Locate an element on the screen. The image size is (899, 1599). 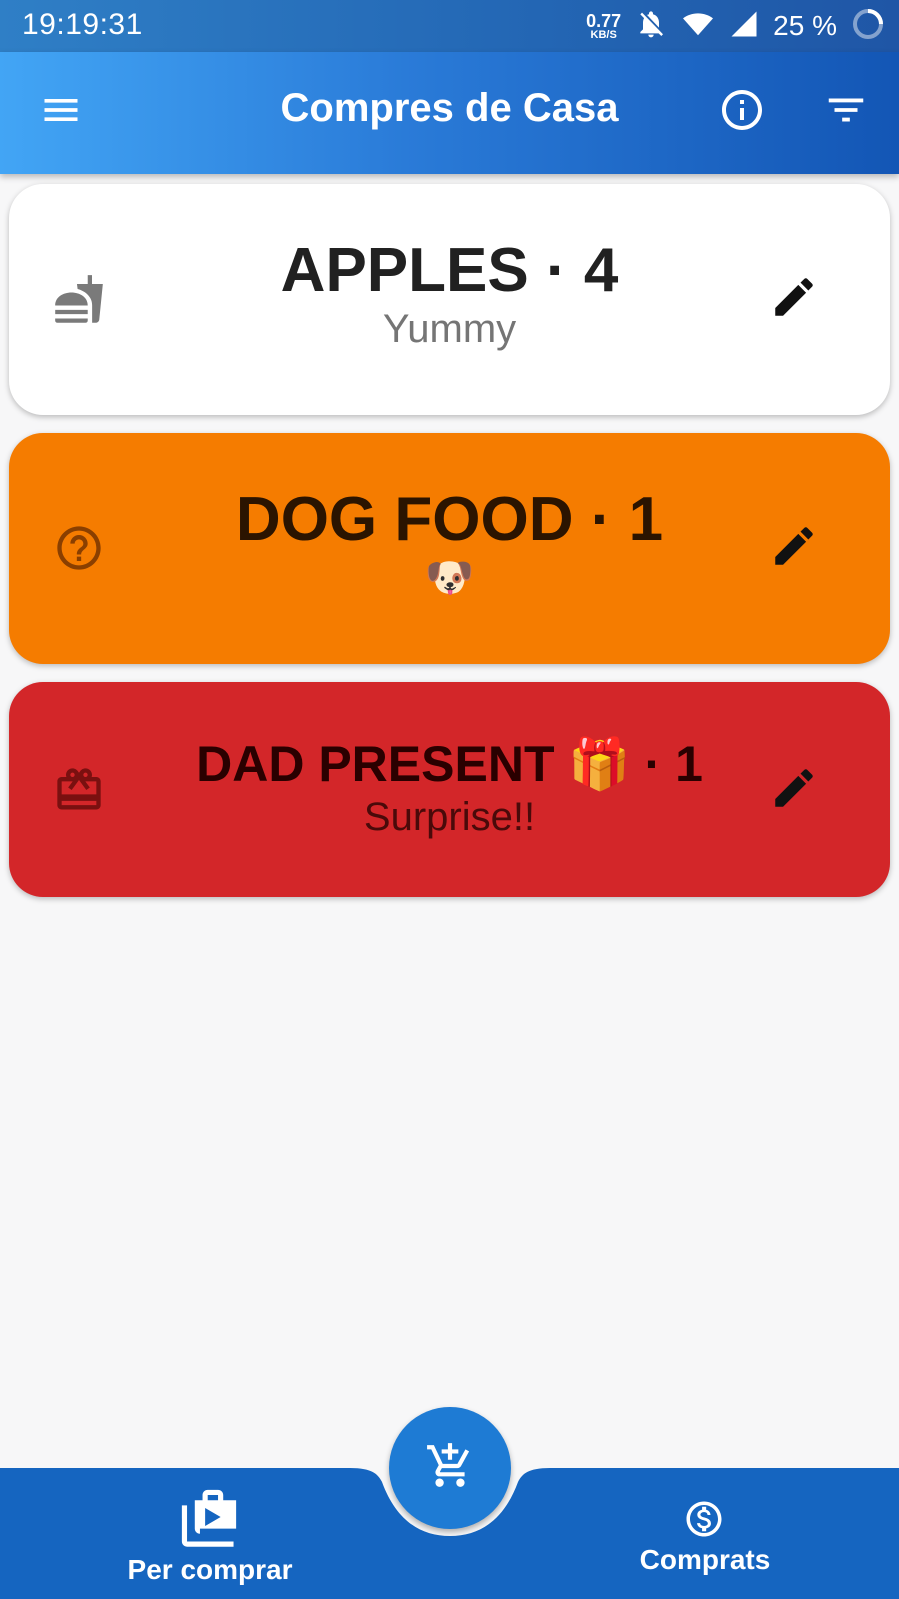
list-item: APPLES · 4 Yummy is located at coordinates (449, 299).